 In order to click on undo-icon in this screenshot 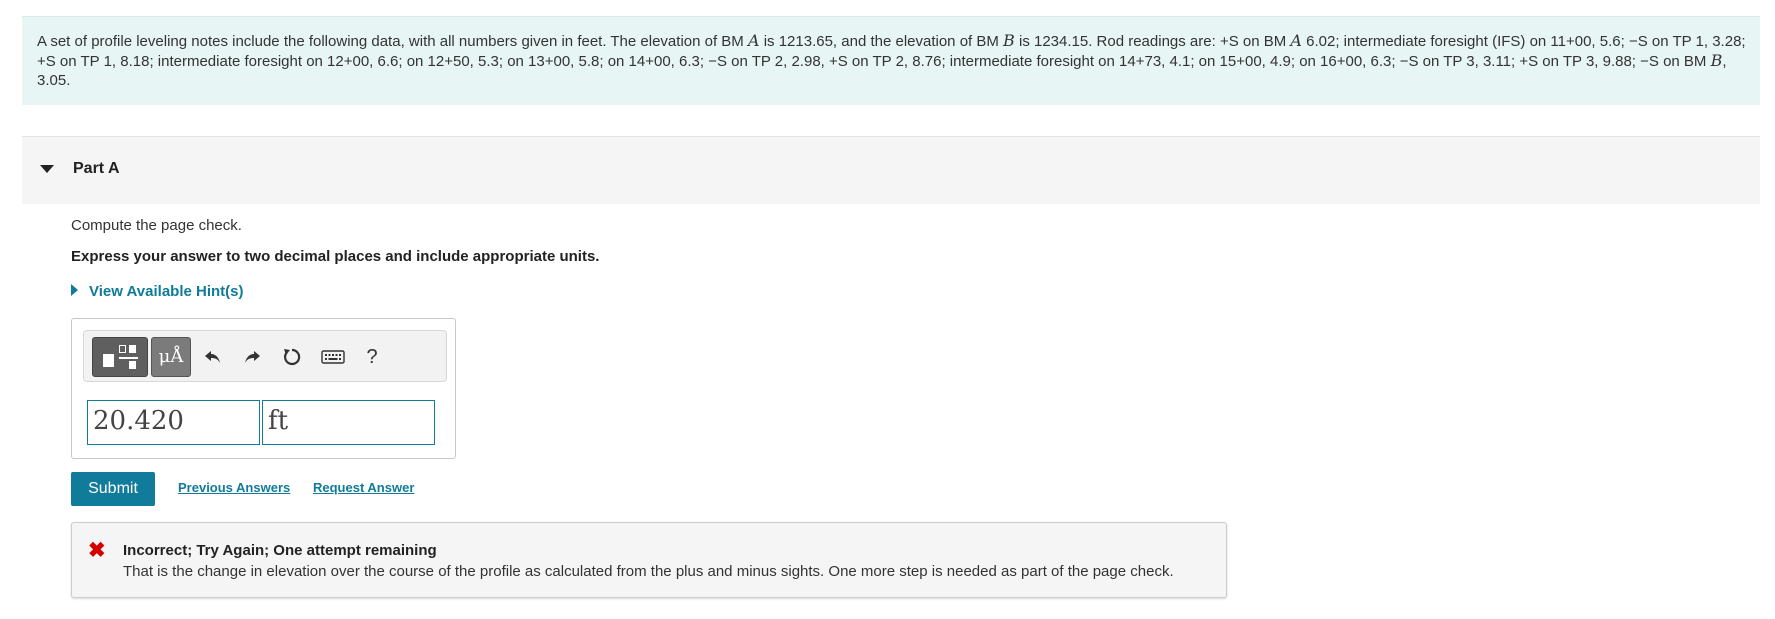, I will do `click(213, 357)`.